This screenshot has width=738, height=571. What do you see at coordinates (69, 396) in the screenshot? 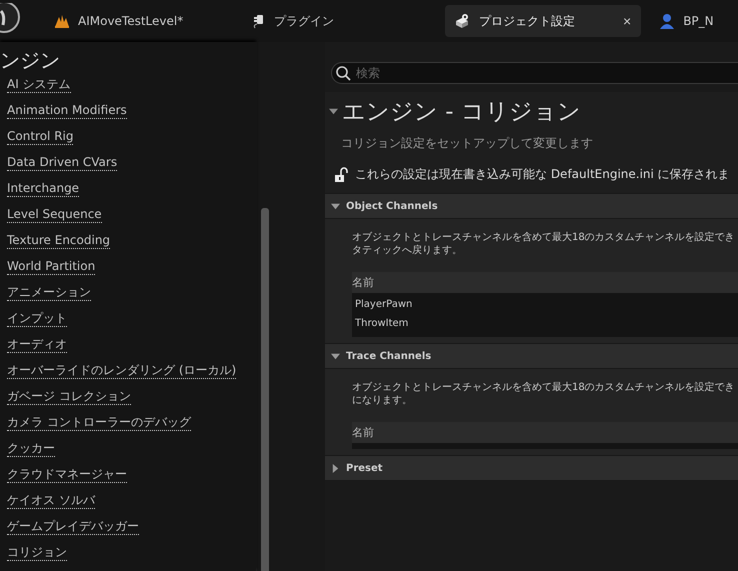
I see `category-link: ガベージ コレクション` at bounding box center [69, 396].